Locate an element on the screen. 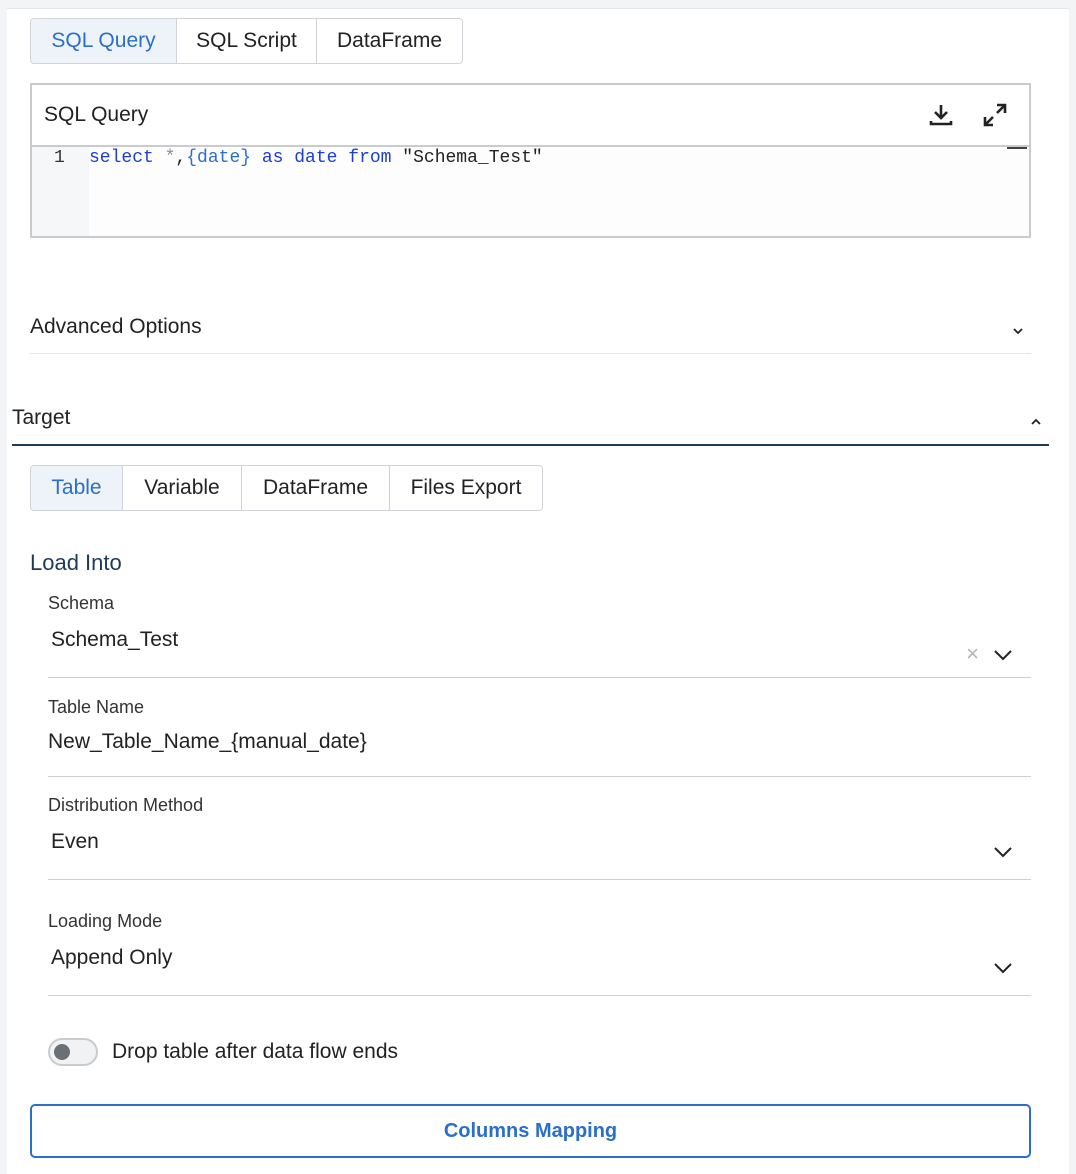 The image size is (1076, 1174). loading-mode-value: Append Only is located at coordinates (539, 958).